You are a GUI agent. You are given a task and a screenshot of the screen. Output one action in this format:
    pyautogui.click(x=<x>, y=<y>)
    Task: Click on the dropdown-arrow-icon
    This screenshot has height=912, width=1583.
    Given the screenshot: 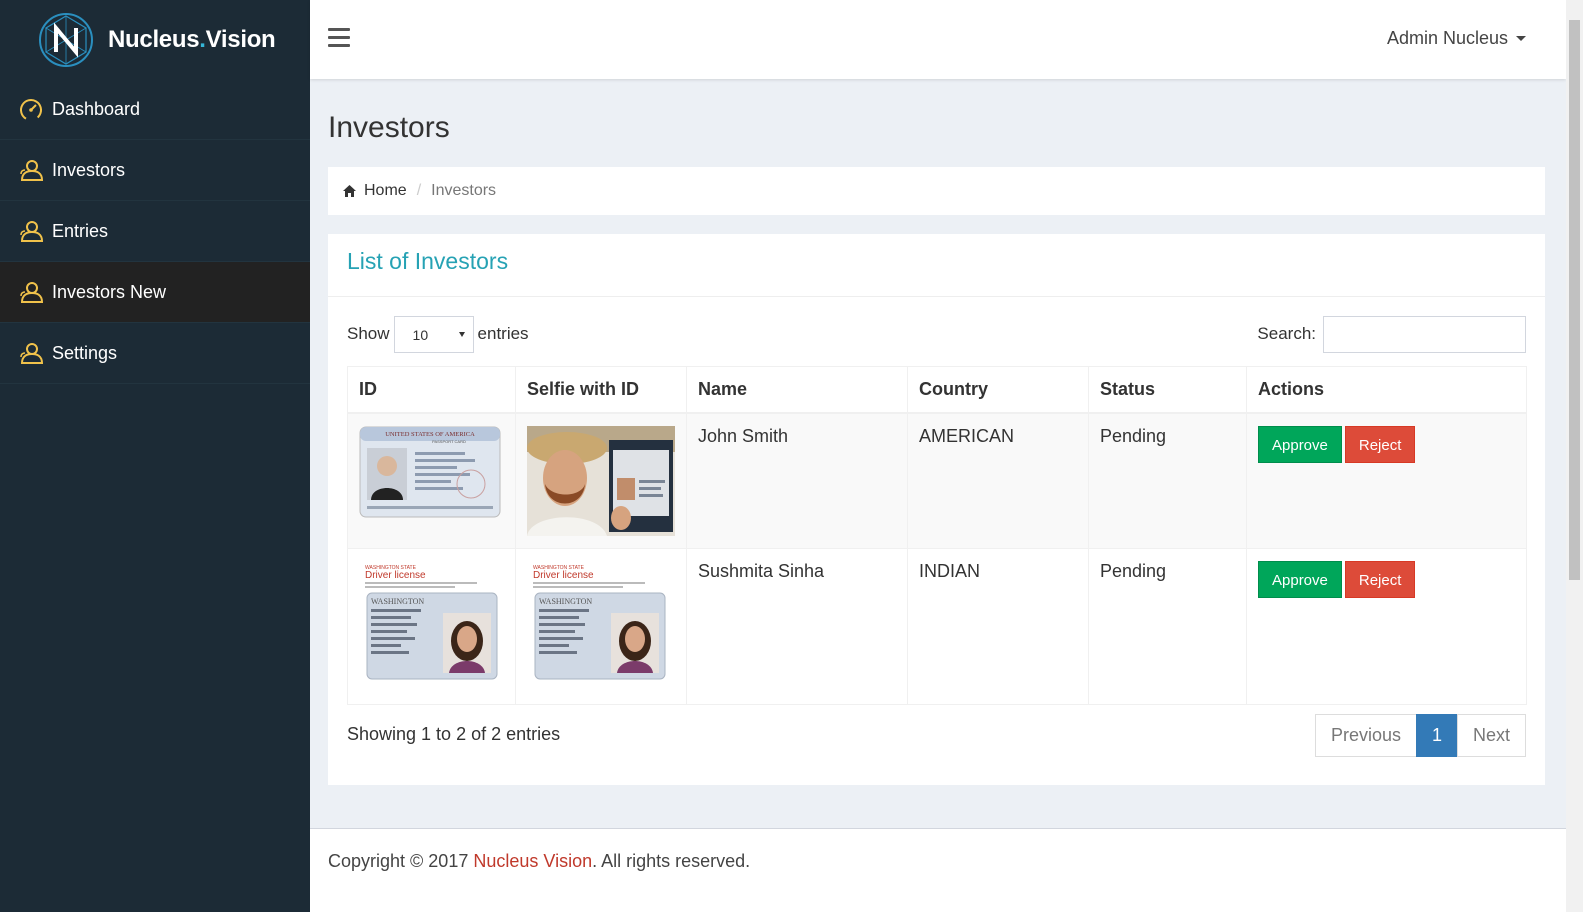 What is the action you would take?
    pyautogui.click(x=461, y=334)
    